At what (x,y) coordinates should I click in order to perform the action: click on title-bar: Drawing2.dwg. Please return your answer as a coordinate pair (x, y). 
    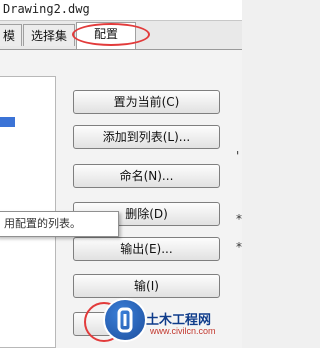
    Looking at the image, I should click on (121, 10).